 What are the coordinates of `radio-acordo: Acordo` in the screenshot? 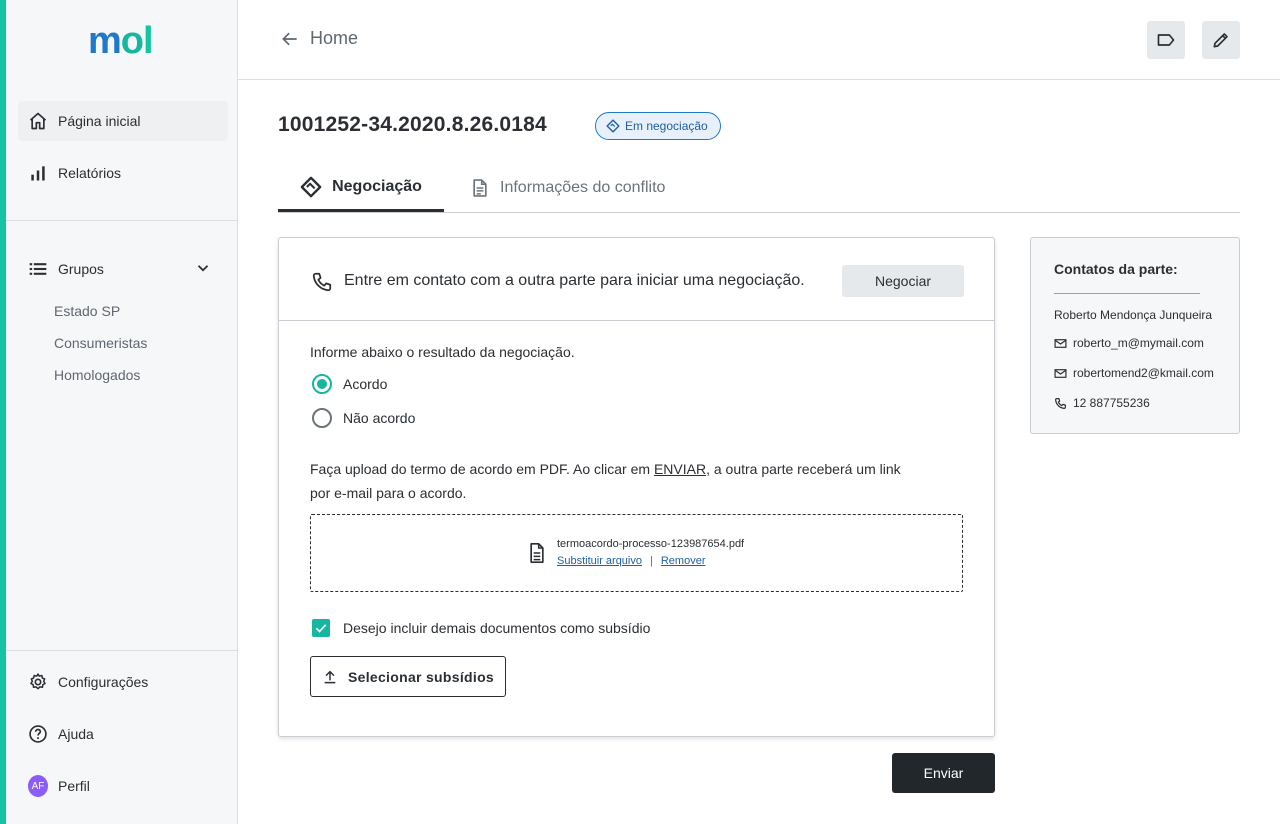 It's located at (349, 384).